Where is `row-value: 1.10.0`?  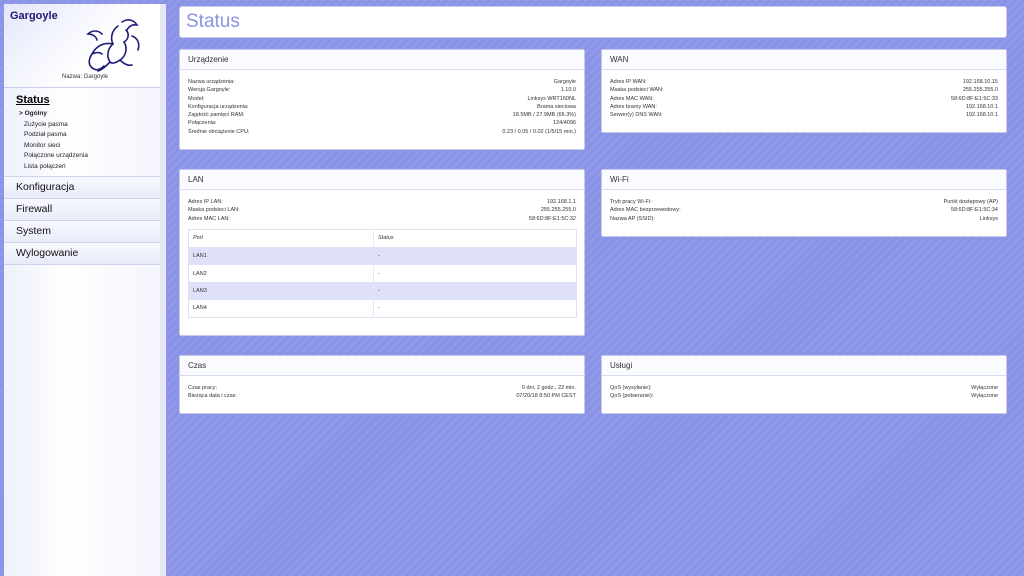 row-value: 1.10.0 is located at coordinates (568, 90).